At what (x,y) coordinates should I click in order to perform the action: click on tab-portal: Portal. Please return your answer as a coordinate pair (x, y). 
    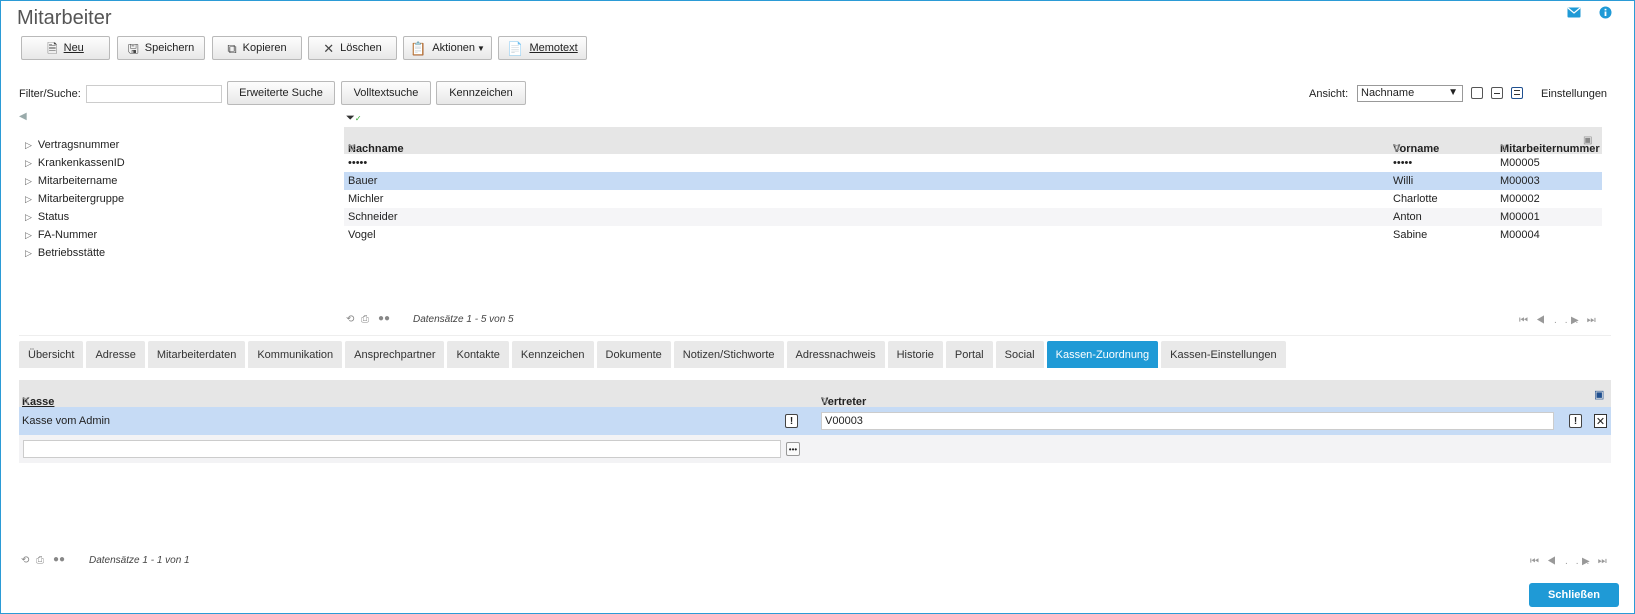
    Looking at the image, I should click on (969, 354).